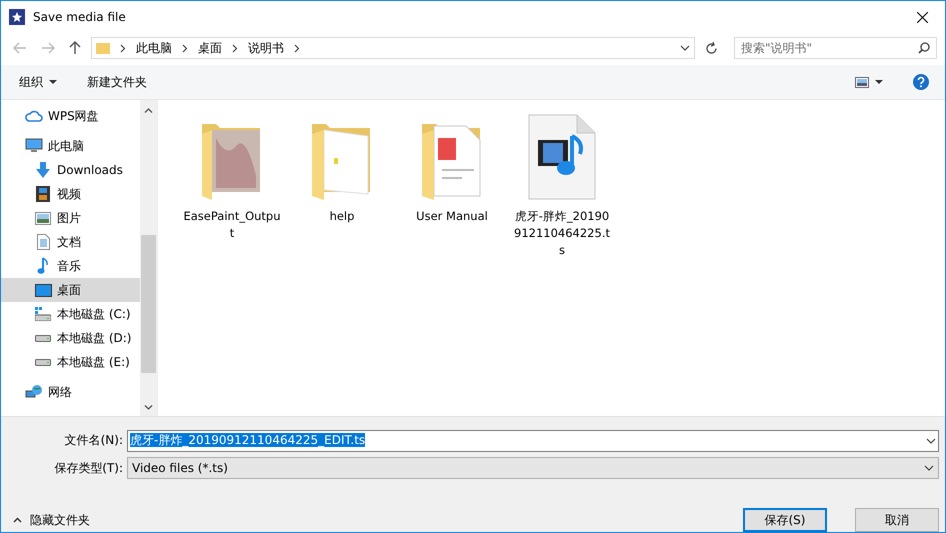  I want to click on network-globe-icon, so click(34, 392).